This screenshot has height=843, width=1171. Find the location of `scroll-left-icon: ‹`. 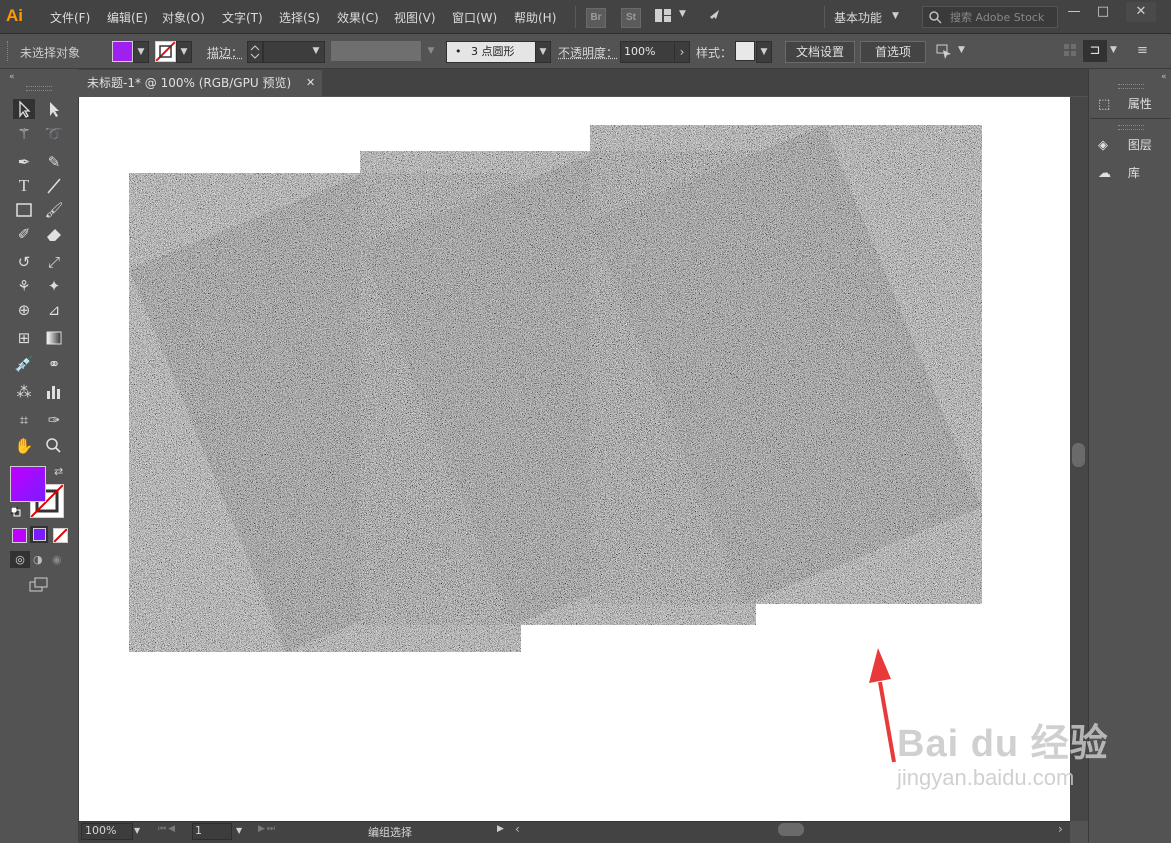

scroll-left-icon: ‹ is located at coordinates (517, 829).